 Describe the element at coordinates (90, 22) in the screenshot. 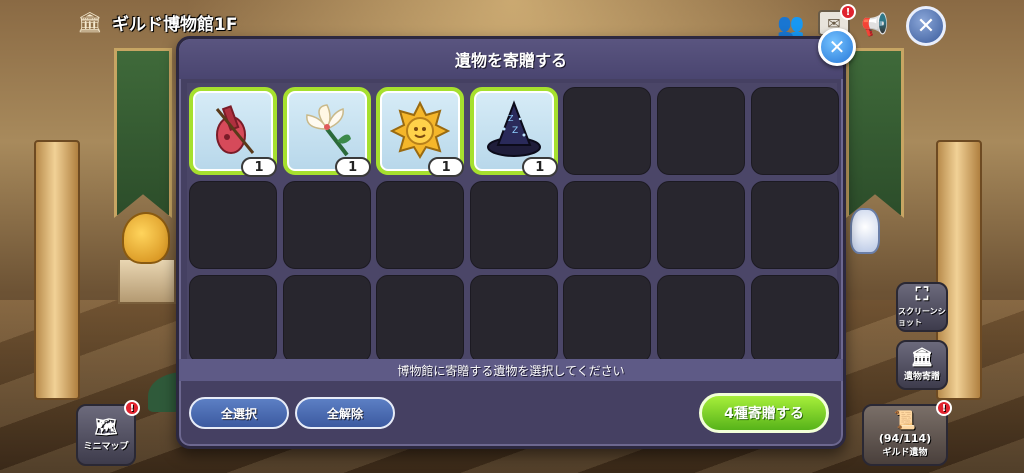

I see `museum-icon: 🏛` at that location.